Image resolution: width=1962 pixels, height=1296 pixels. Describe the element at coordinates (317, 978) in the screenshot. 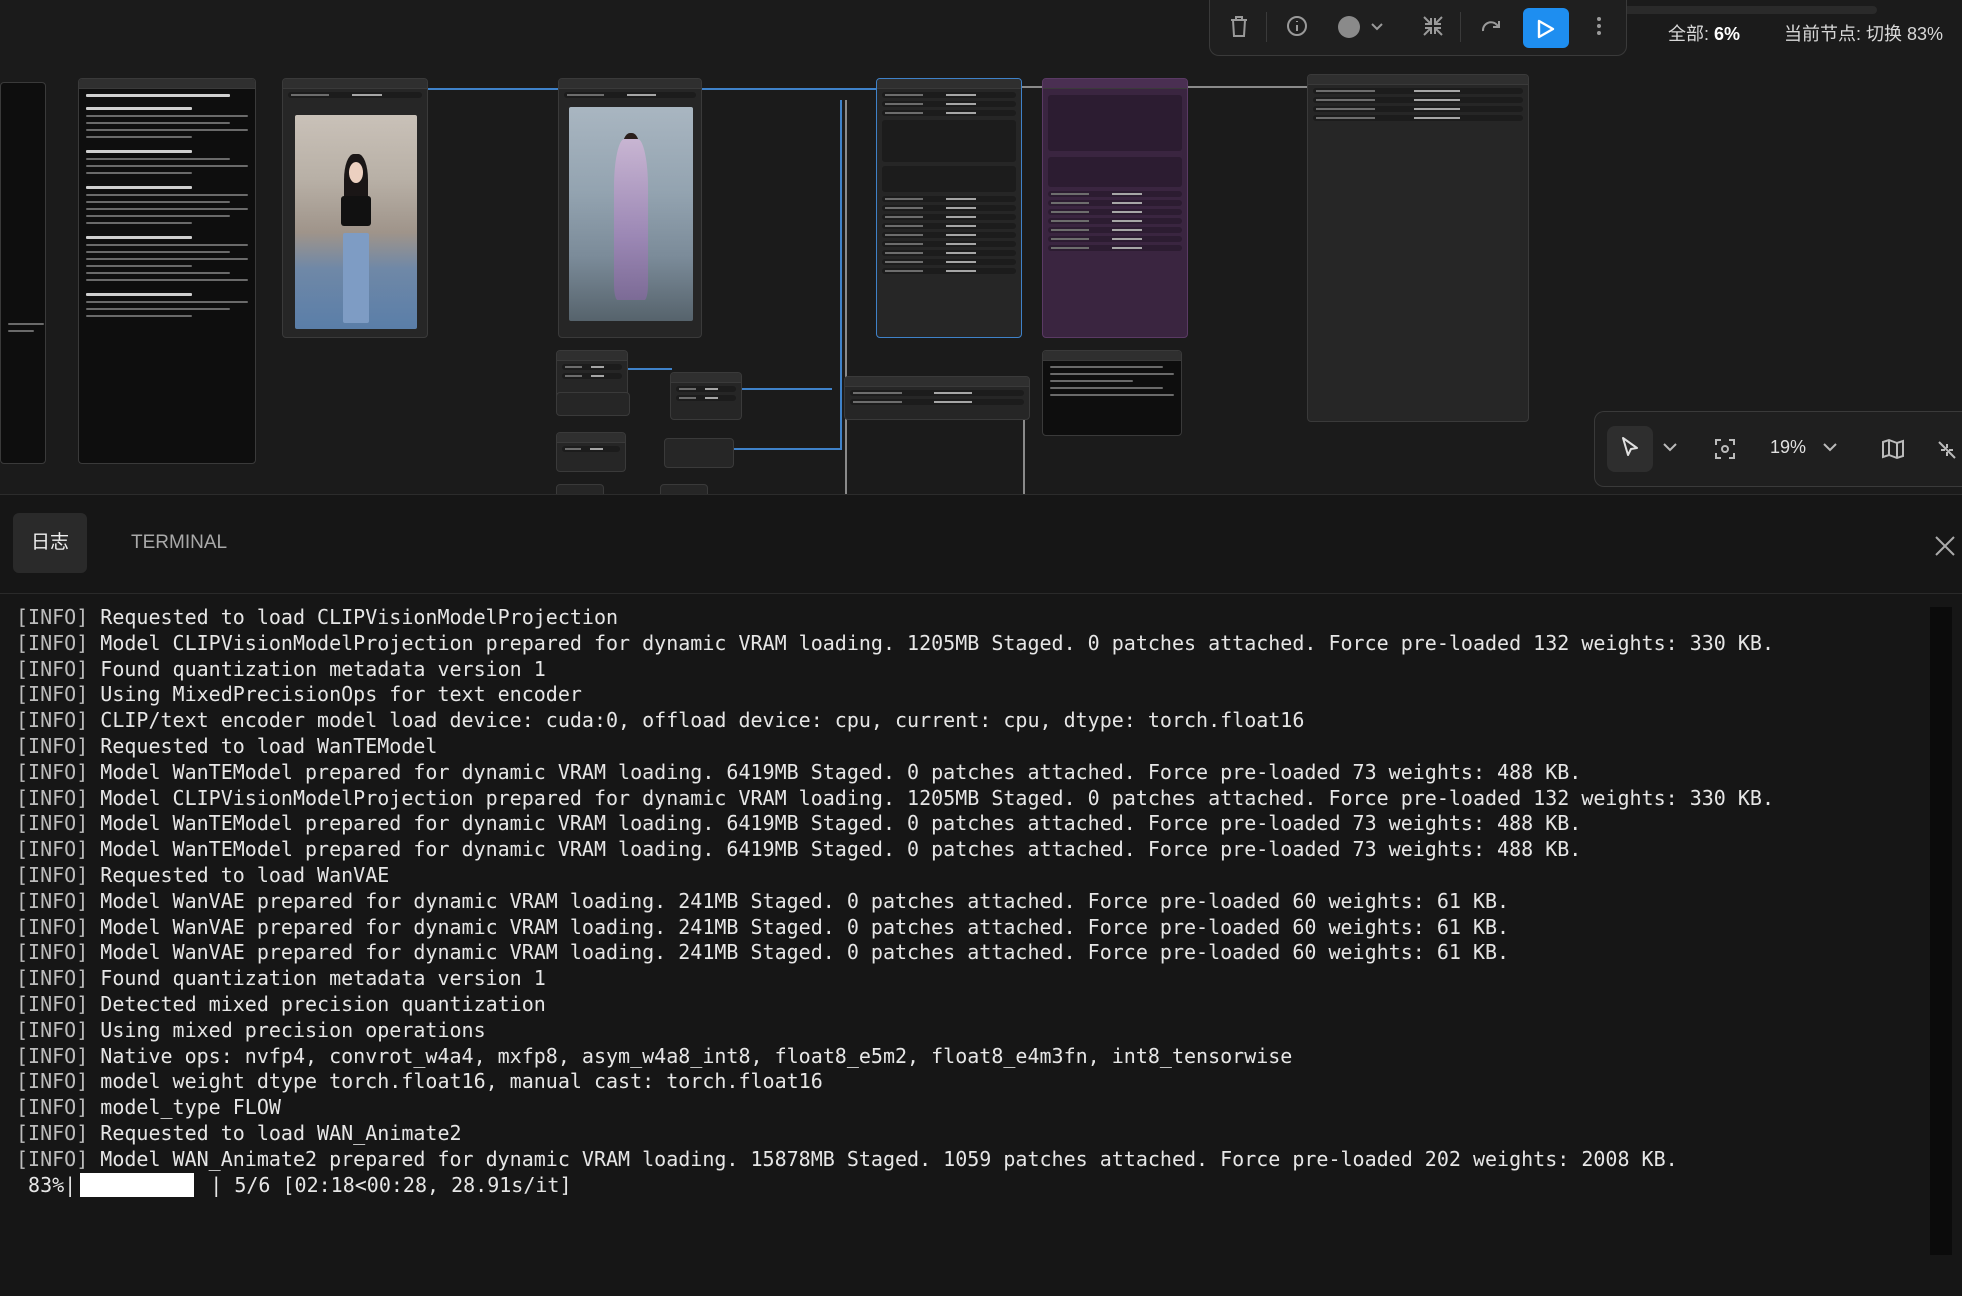

I see `log-message: Found quantization metadata version 1` at that location.